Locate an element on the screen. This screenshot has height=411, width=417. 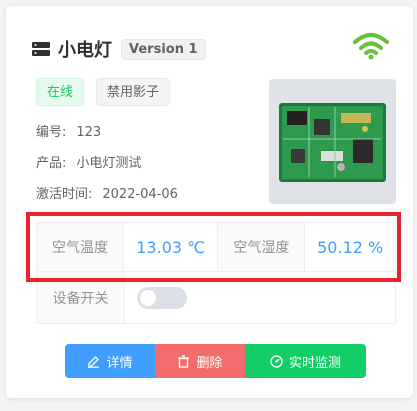
field-value: 2022-04-06 is located at coordinates (140, 194).